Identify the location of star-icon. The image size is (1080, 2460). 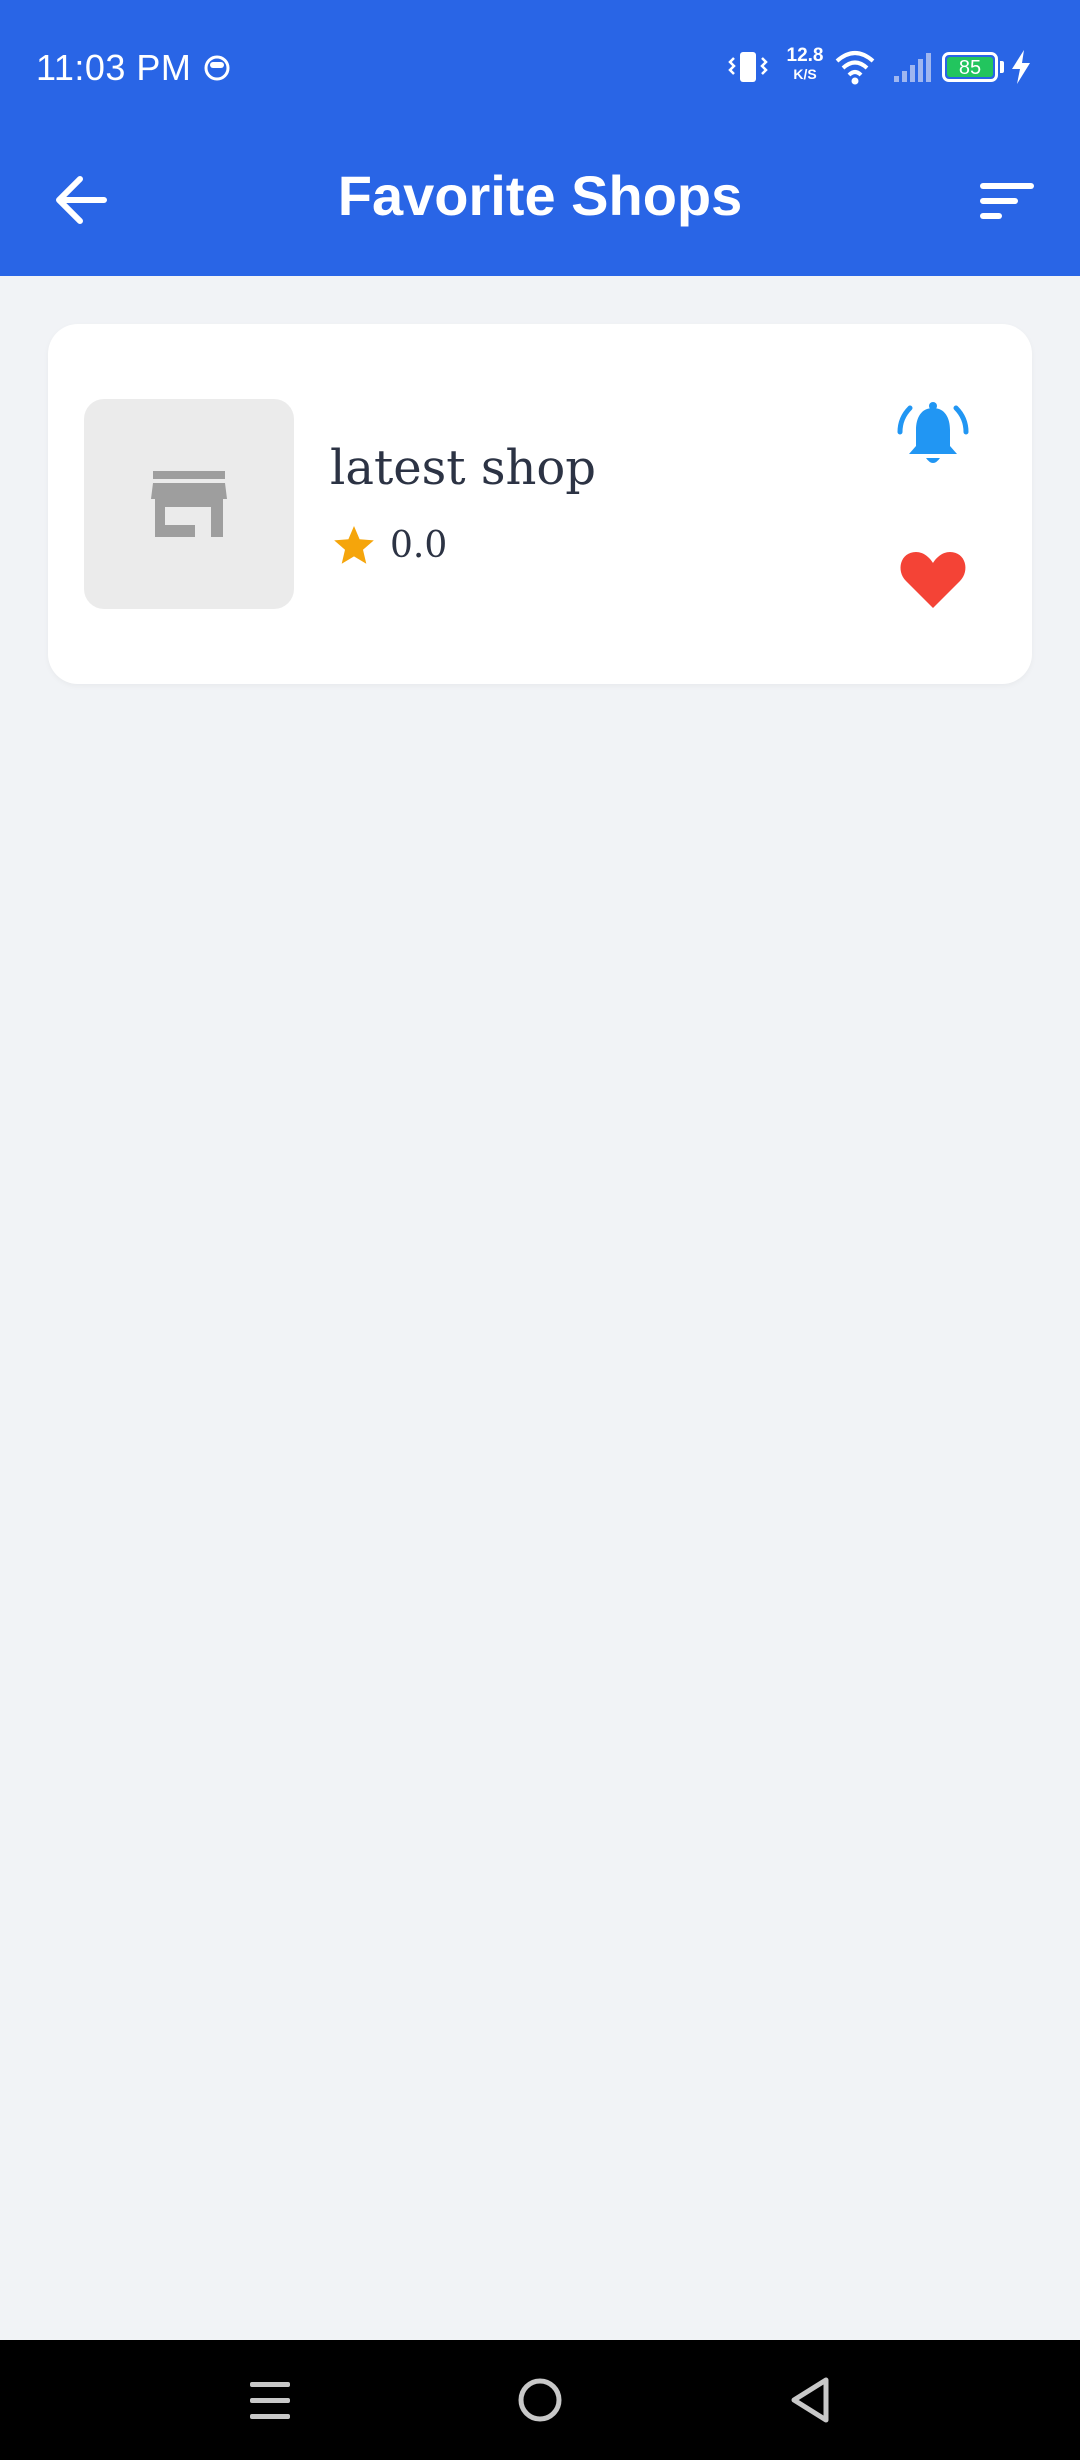
(354, 545).